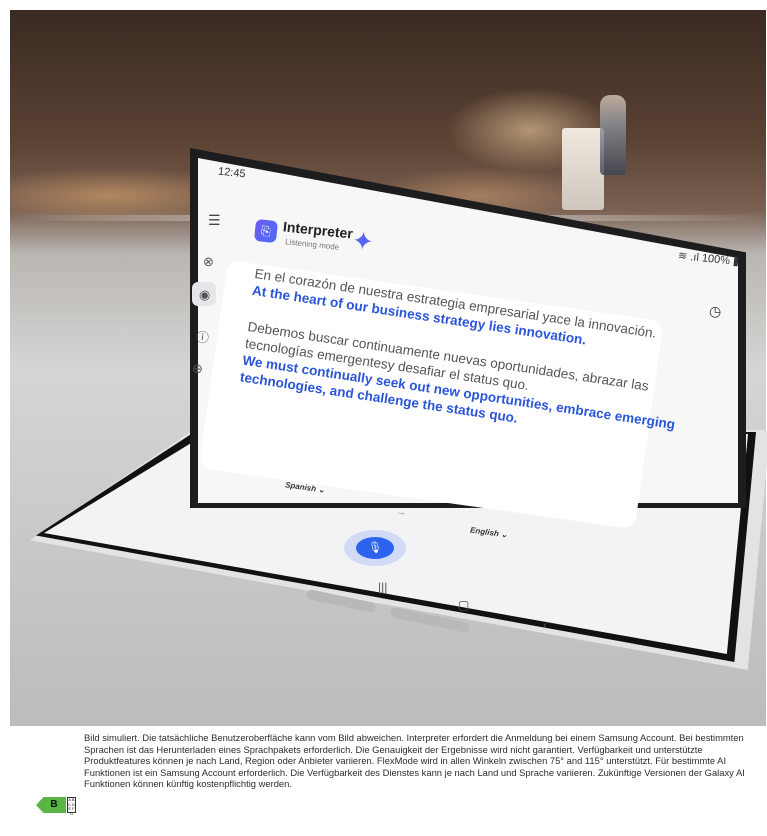 The height and width of the screenshot is (836, 767). What do you see at coordinates (51, 805) in the screenshot?
I see `energy-class-arrow: B` at bounding box center [51, 805].